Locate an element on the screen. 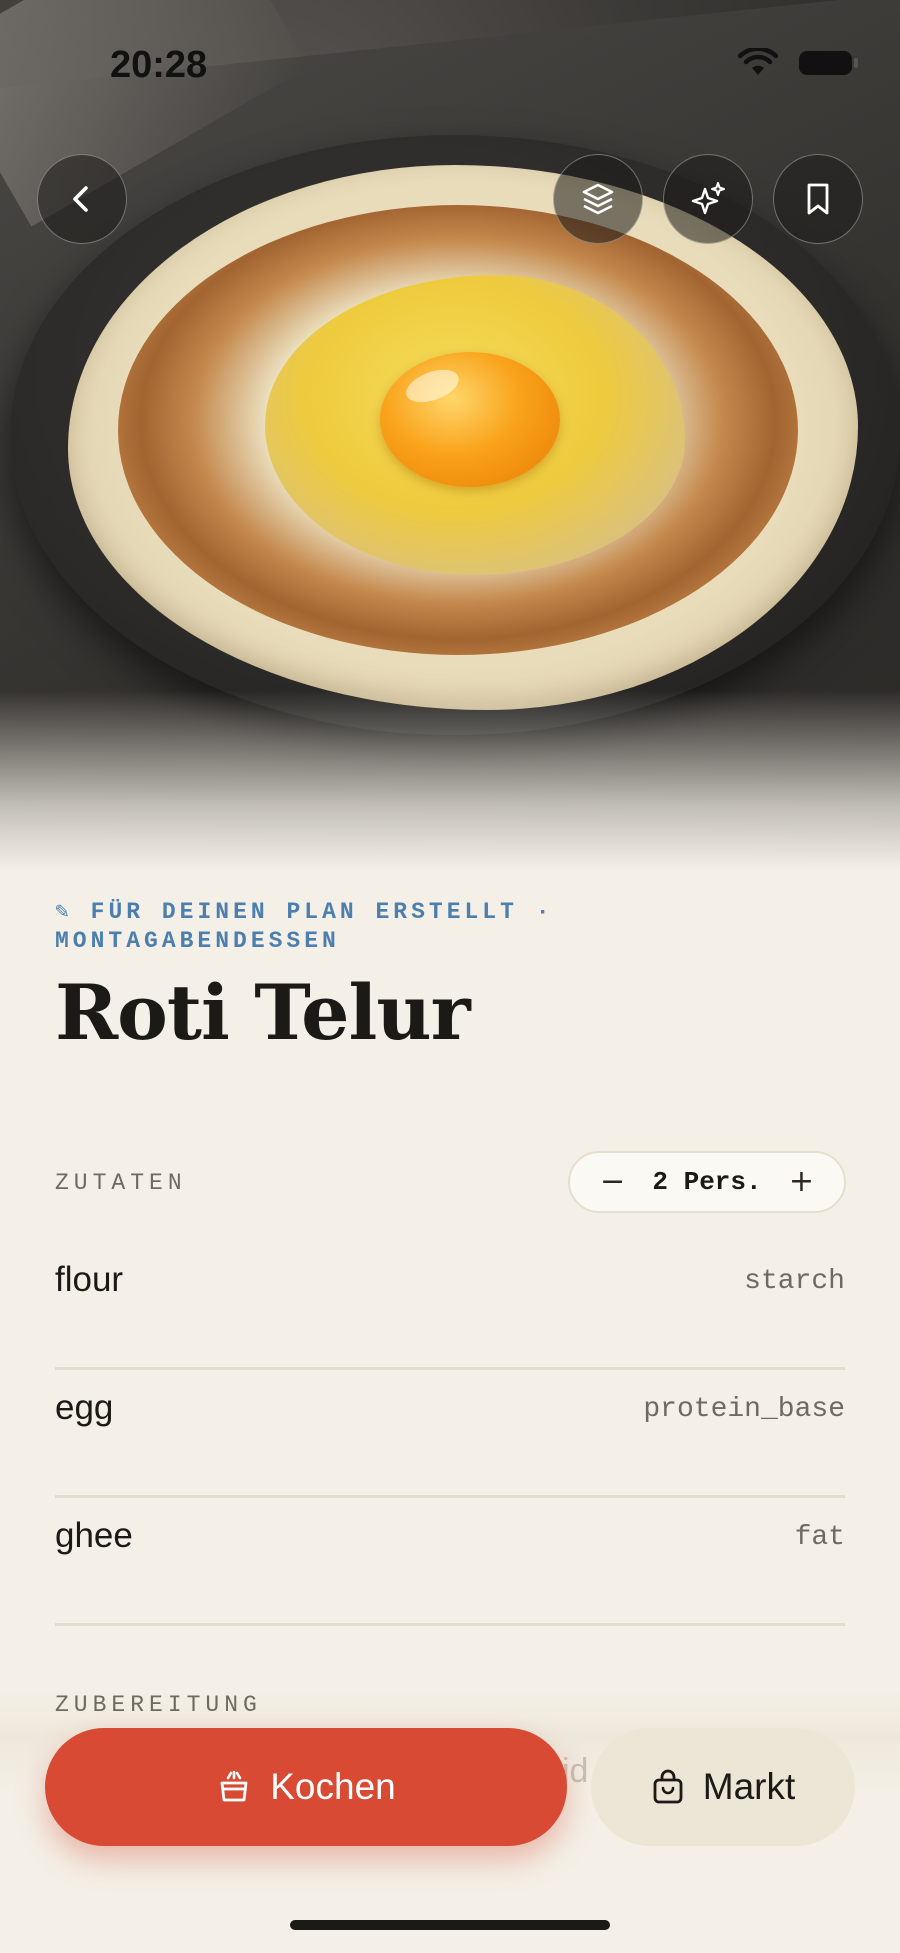 The width and height of the screenshot is (900, 1953). back-button is located at coordinates (82, 199).